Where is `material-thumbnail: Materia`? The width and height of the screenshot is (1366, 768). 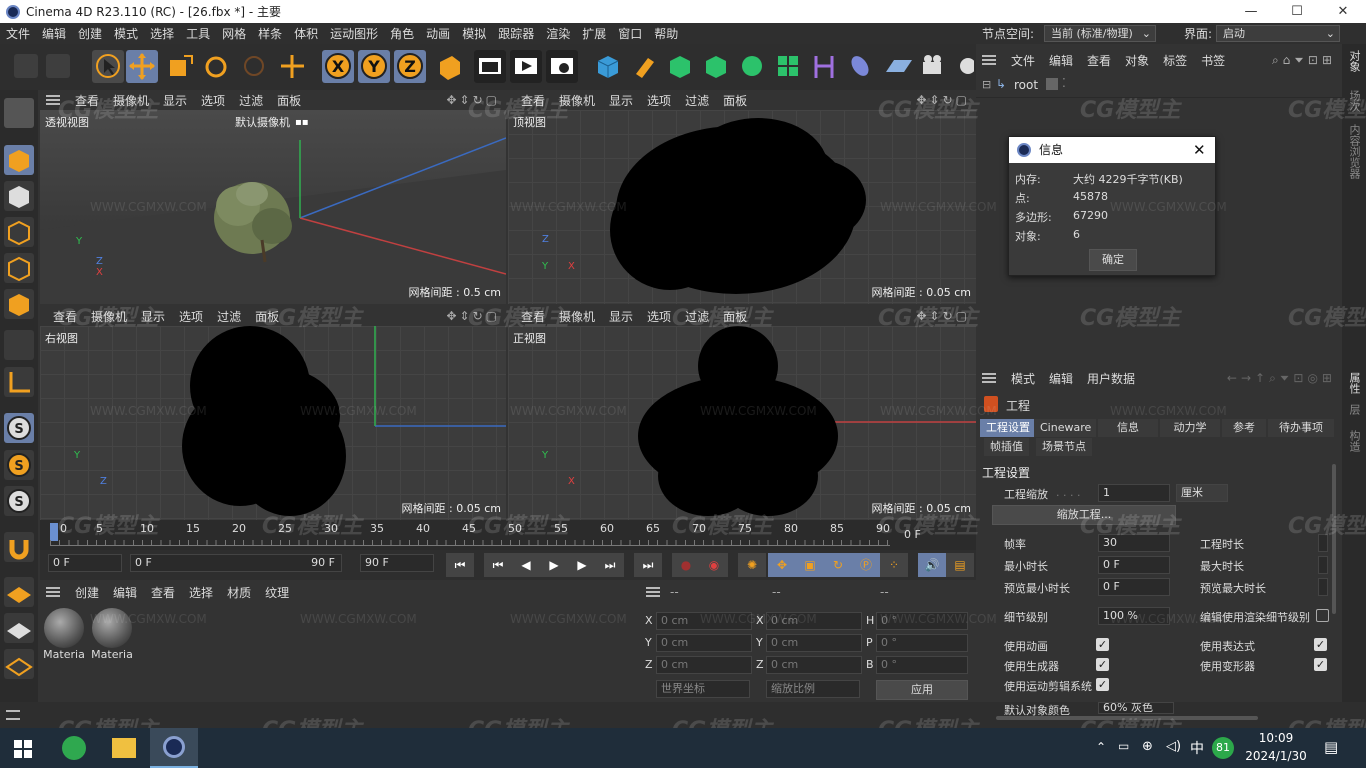 material-thumbnail: Materia is located at coordinates (64, 638).